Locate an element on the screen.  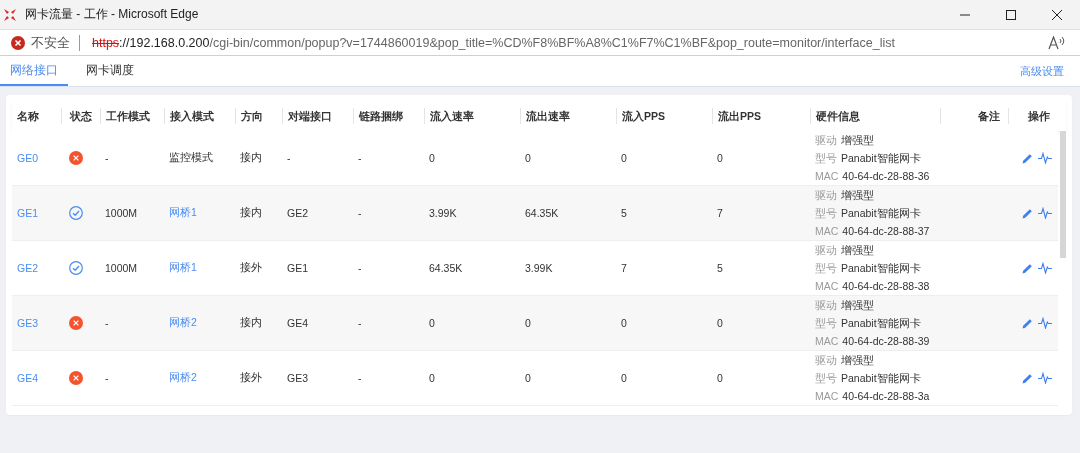
scrollbar-thumb is located at coordinates (1063, 194).